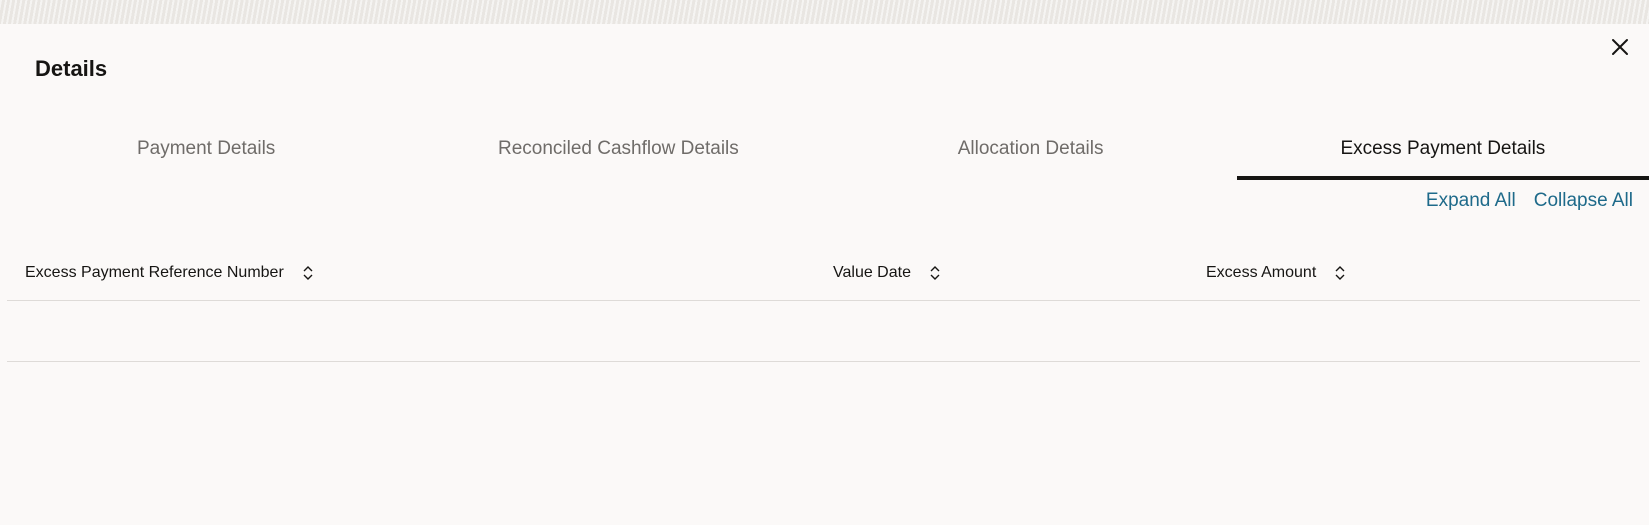 The image size is (1649, 525). I want to click on close-icon, so click(1620, 47).